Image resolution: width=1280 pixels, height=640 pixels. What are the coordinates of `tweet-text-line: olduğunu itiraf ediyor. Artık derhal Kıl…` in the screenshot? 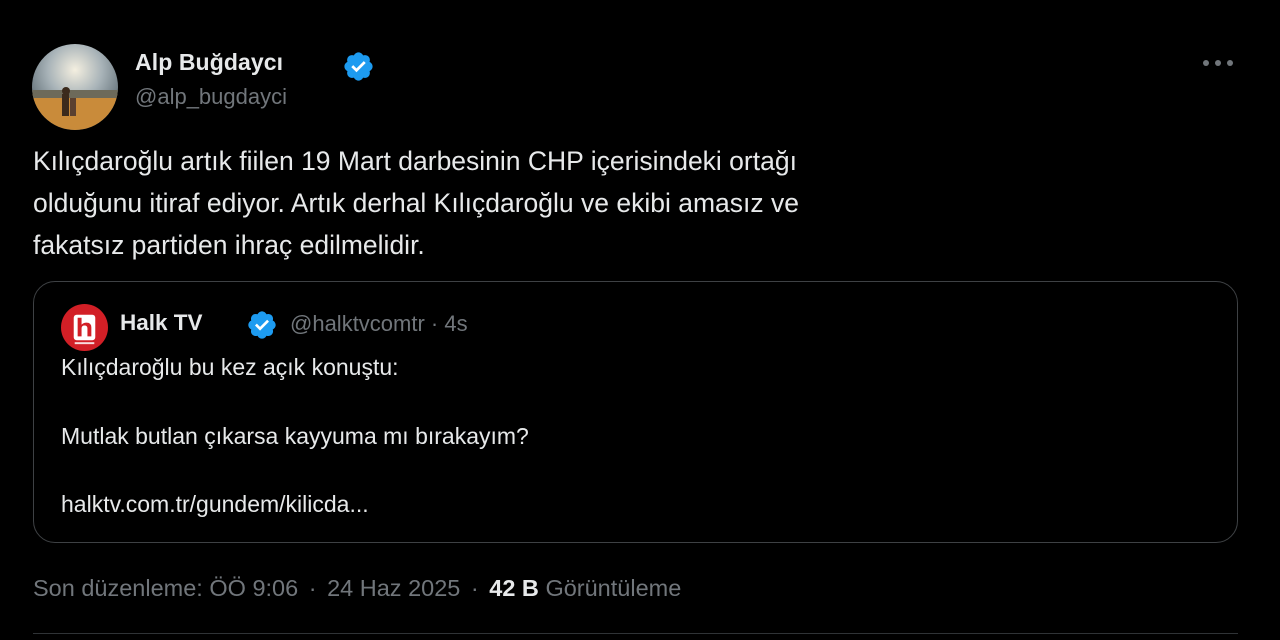 It's located at (416, 203).